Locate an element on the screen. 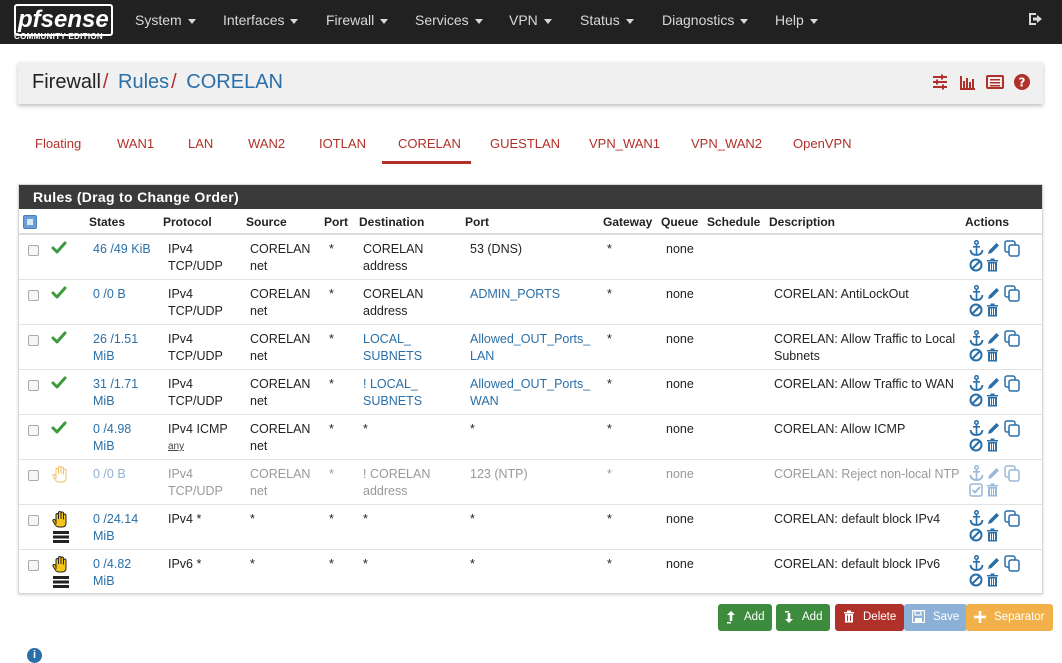  bar-chart-icon is located at coordinates (967, 82).